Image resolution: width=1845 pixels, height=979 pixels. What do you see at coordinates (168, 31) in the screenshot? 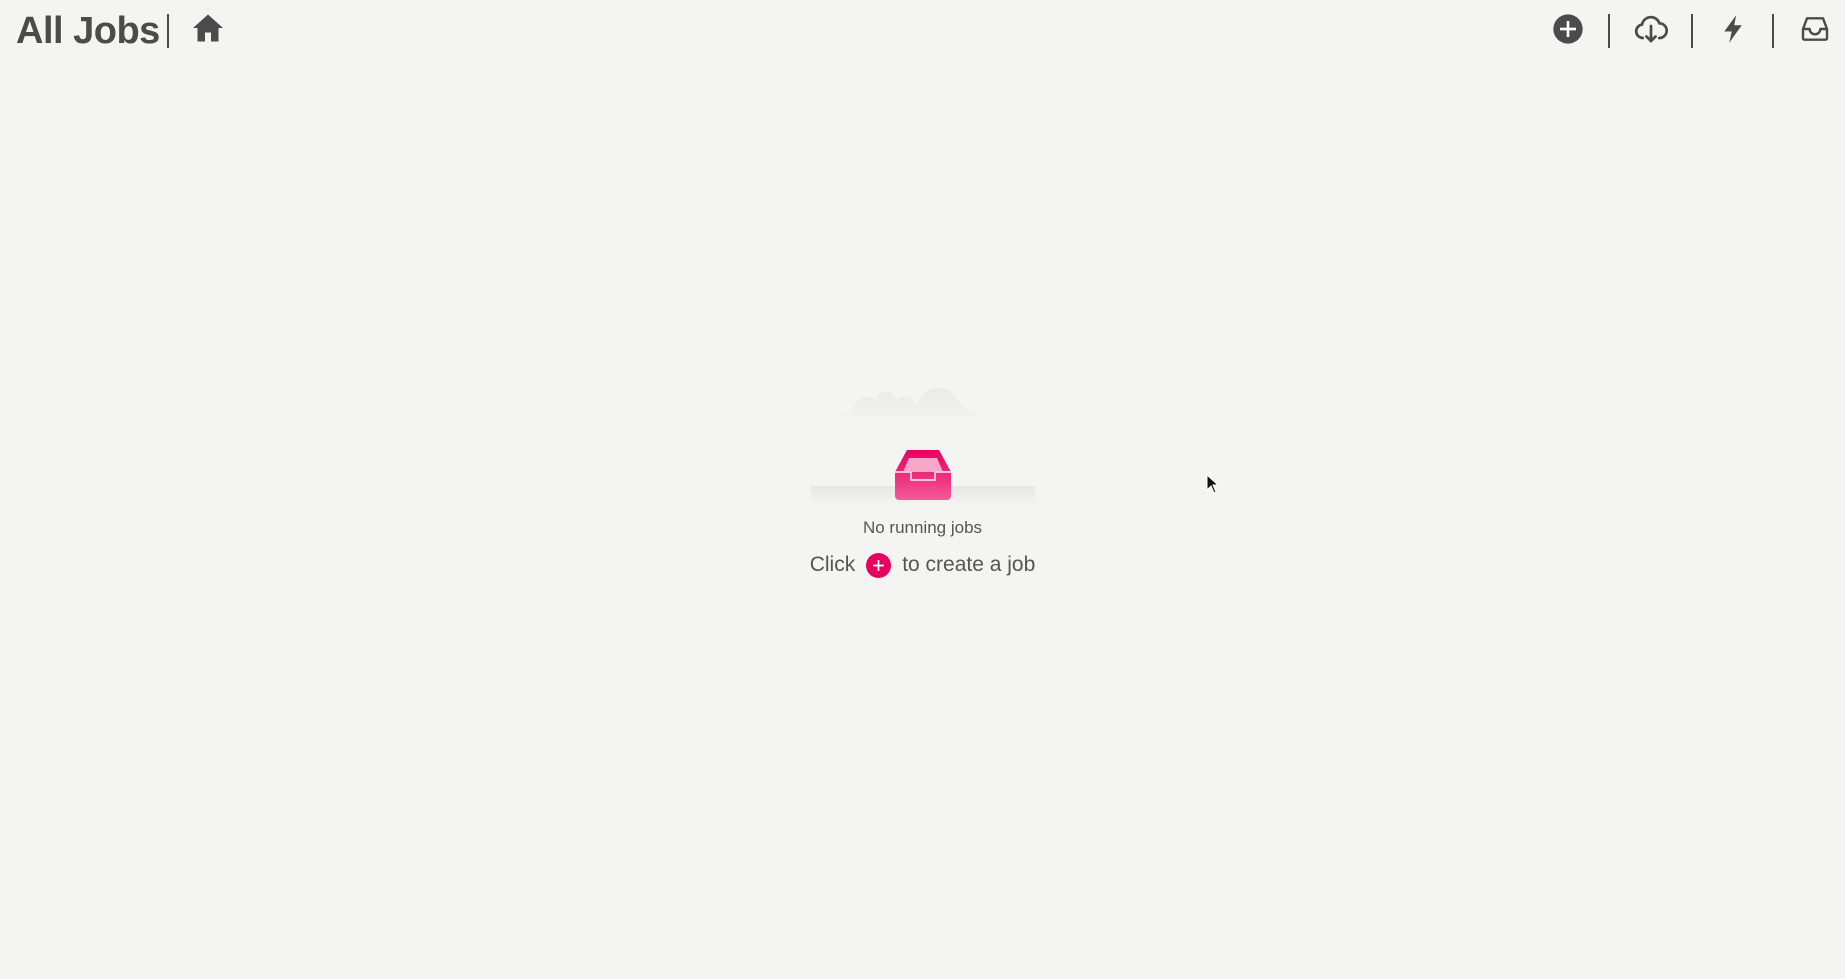
I see `title-divider` at bounding box center [168, 31].